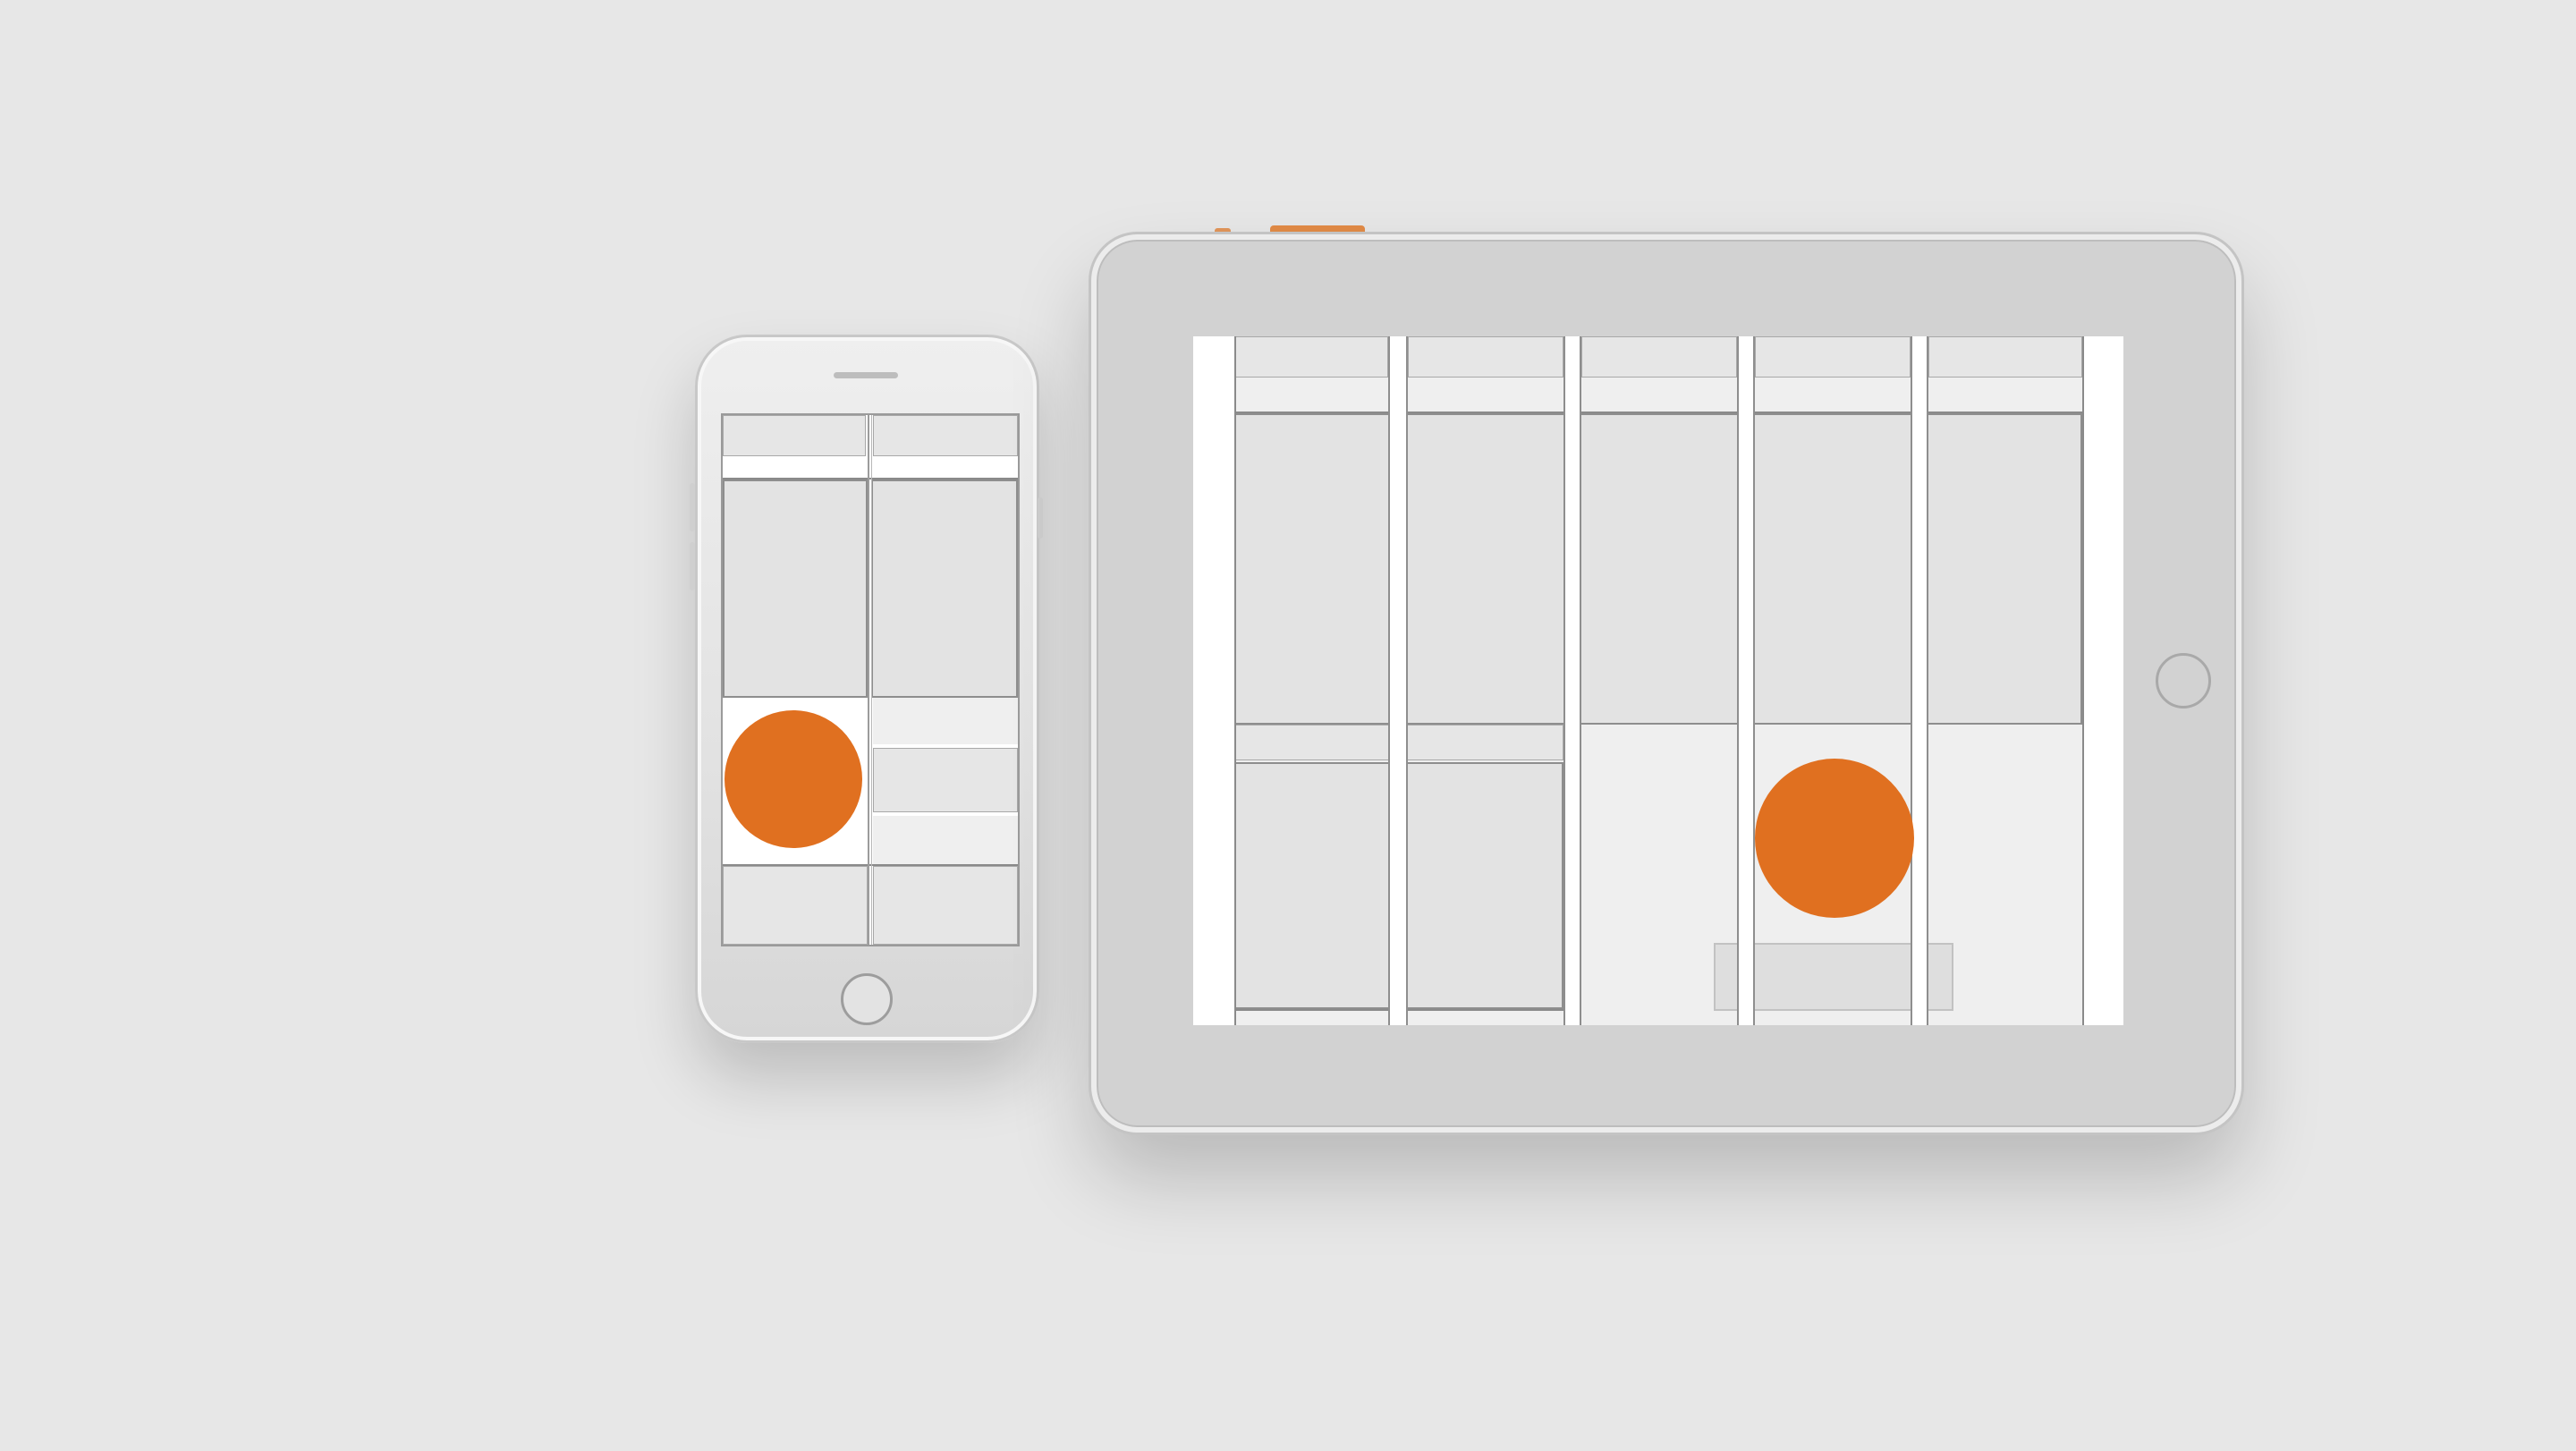 This screenshot has width=2576, height=1451. What do you see at coordinates (1040, 518) in the screenshot?
I see `phone-side-button` at bounding box center [1040, 518].